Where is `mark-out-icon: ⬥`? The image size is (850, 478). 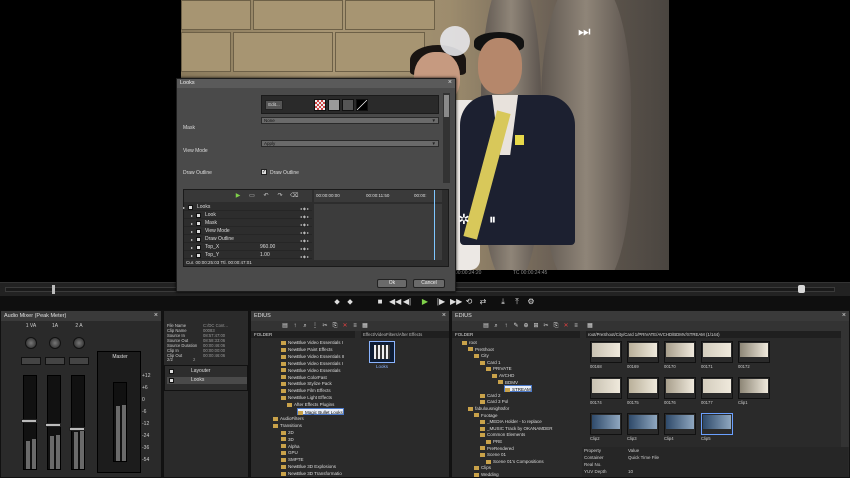
mark-out-icon: ⬥ is located at coordinates (350, 302).